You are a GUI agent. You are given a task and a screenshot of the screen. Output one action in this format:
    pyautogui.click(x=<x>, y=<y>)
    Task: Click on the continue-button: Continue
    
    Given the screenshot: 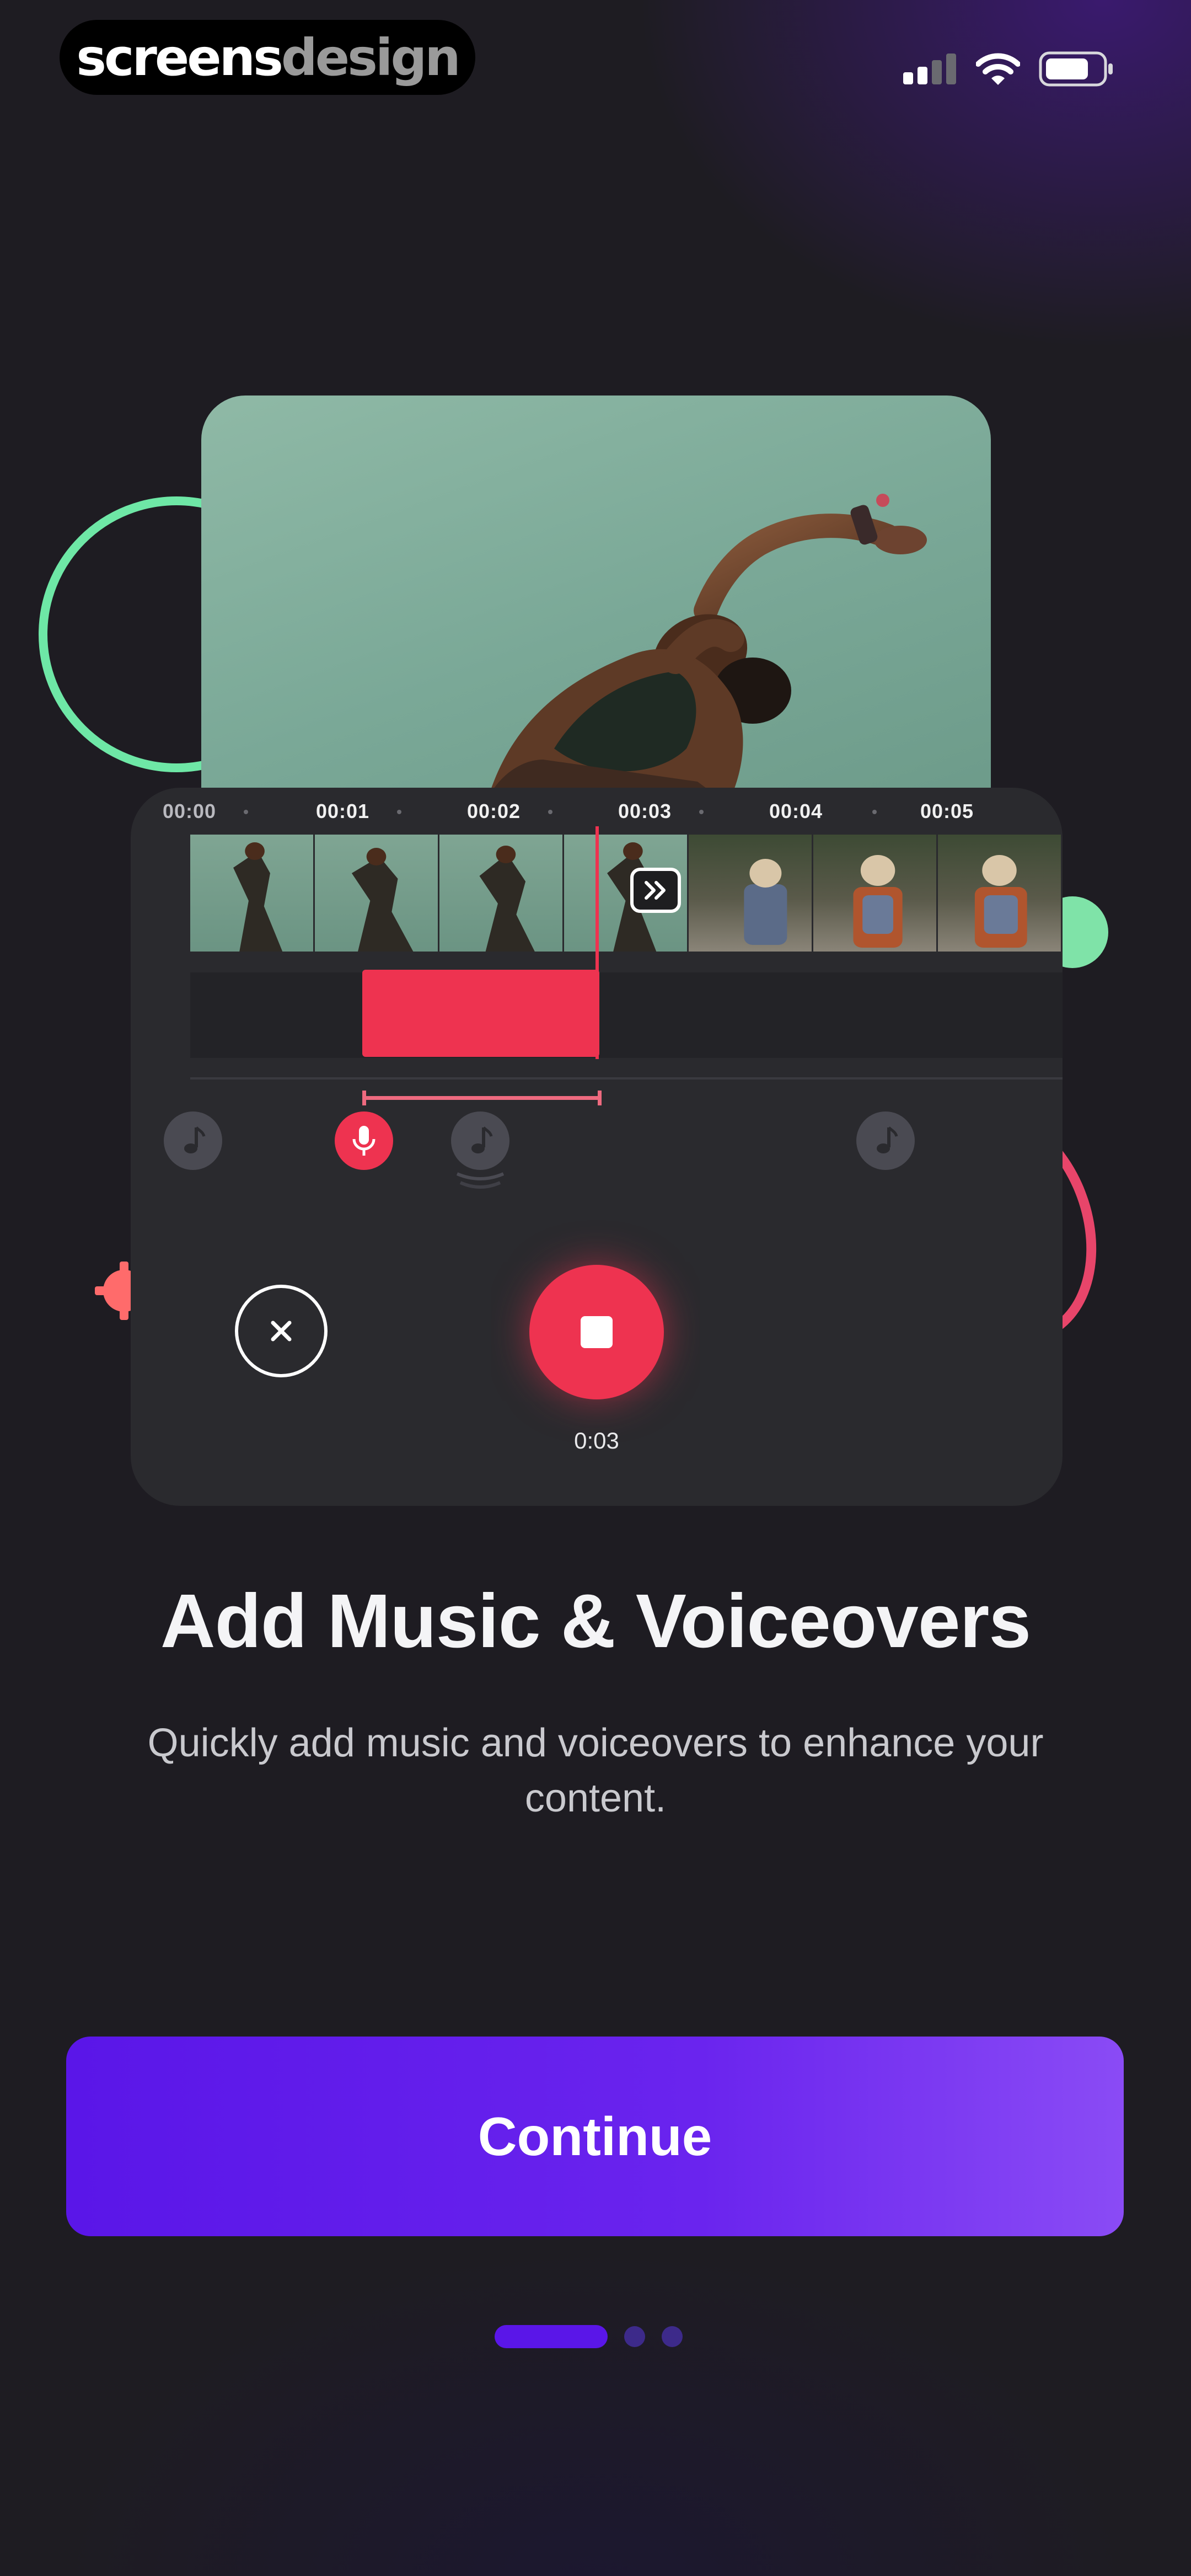 What is the action you would take?
    pyautogui.click(x=595, y=2136)
    